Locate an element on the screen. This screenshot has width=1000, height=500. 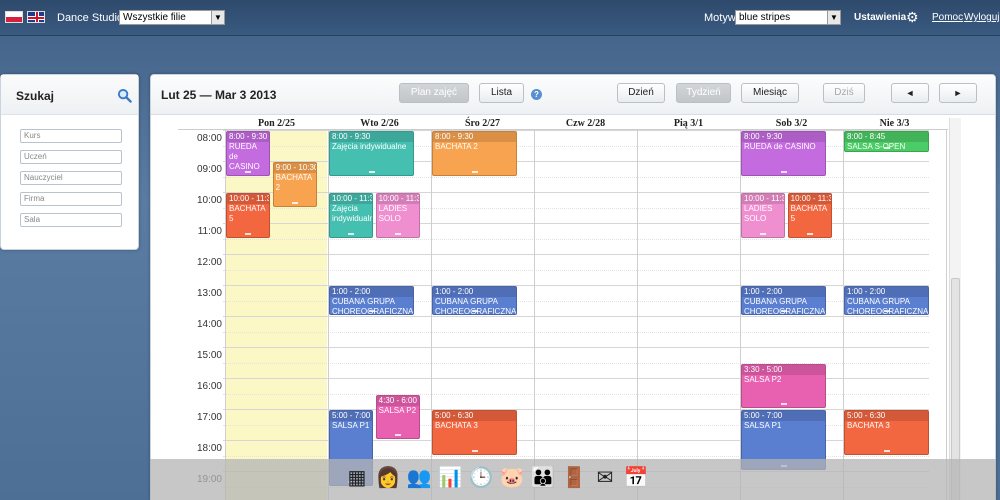
board-icon: 📊 is located at coordinates (450, 478).